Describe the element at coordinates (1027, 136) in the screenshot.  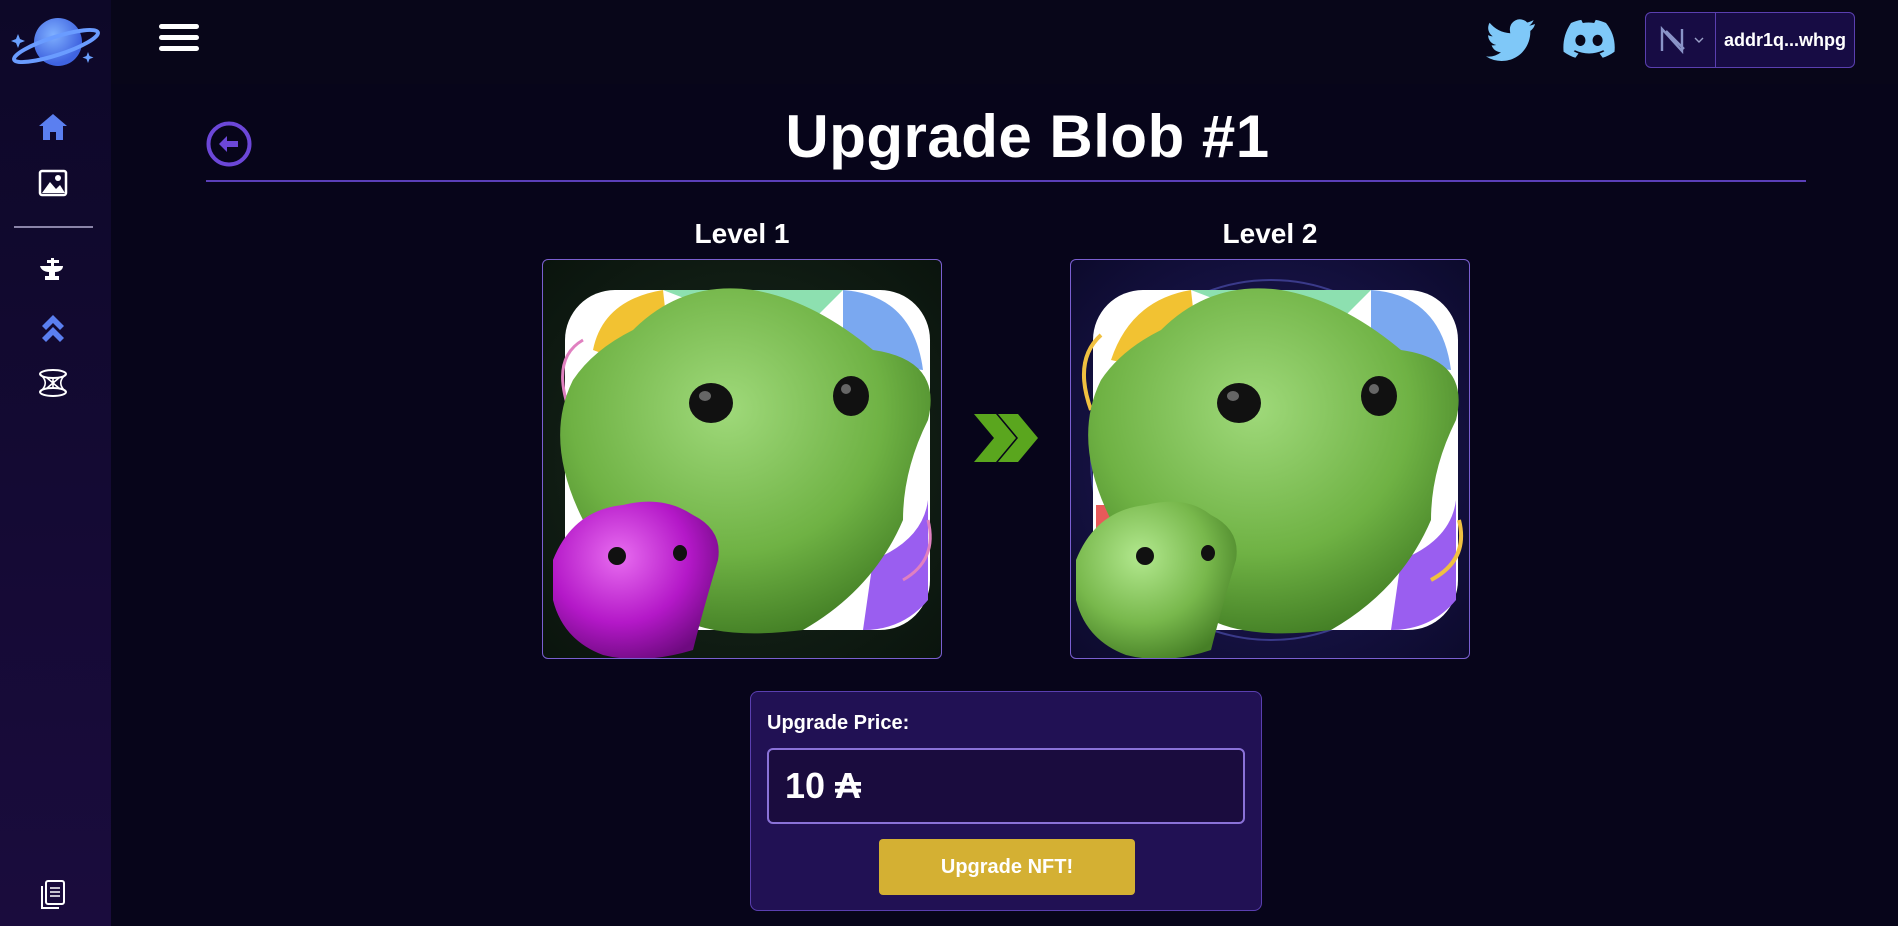
I see `page-title: Upgrade Blob #1` at that location.